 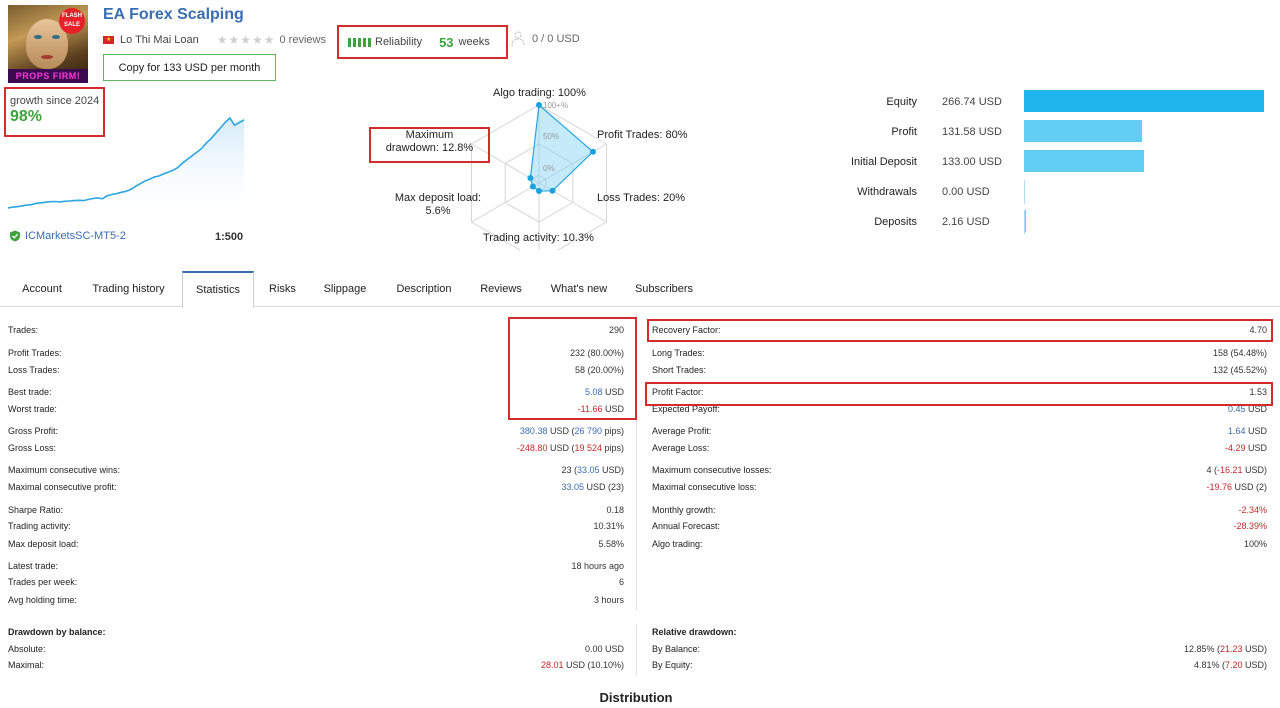 I want to click on stat-value-unit: USD, so click(x=1256, y=448).